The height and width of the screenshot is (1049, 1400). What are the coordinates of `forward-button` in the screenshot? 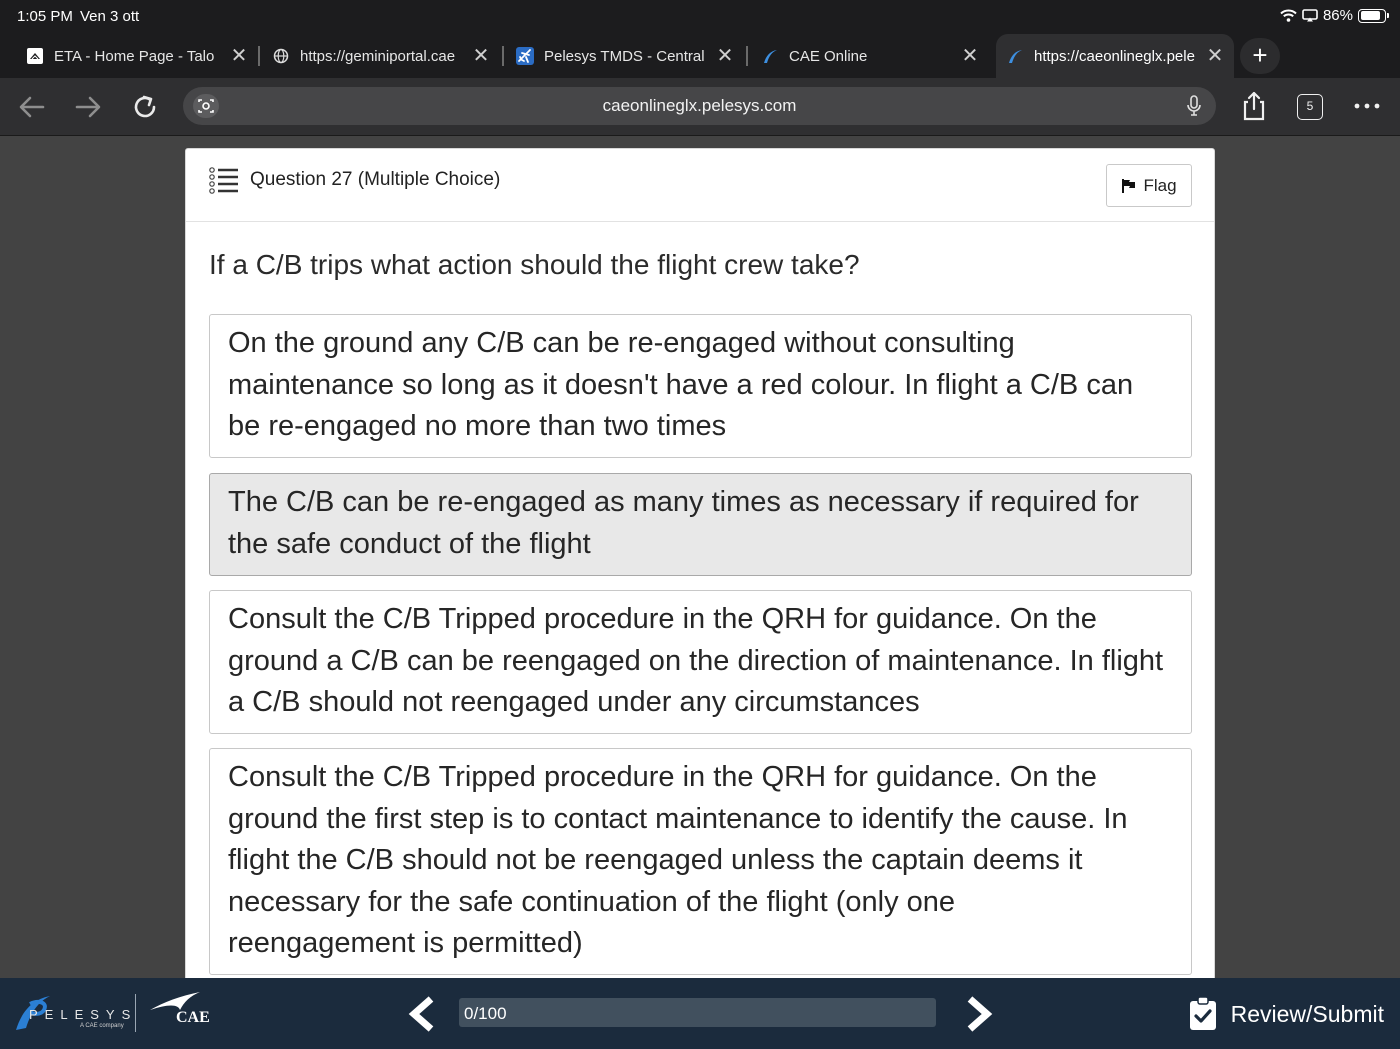 It's located at (88, 107).